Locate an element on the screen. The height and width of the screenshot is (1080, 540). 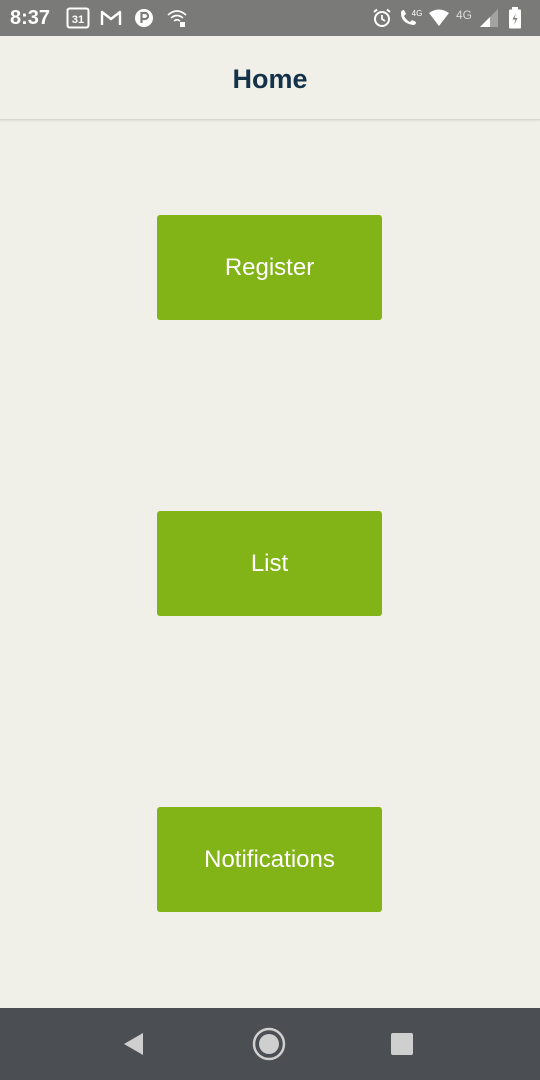
battery-icon is located at coordinates (515, 18).